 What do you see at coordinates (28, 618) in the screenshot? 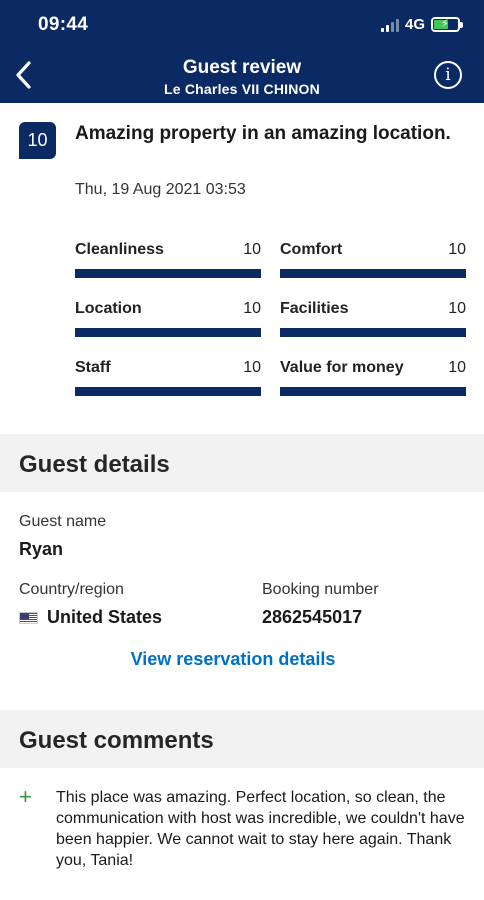
I see `us-flag-icon` at bounding box center [28, 618].